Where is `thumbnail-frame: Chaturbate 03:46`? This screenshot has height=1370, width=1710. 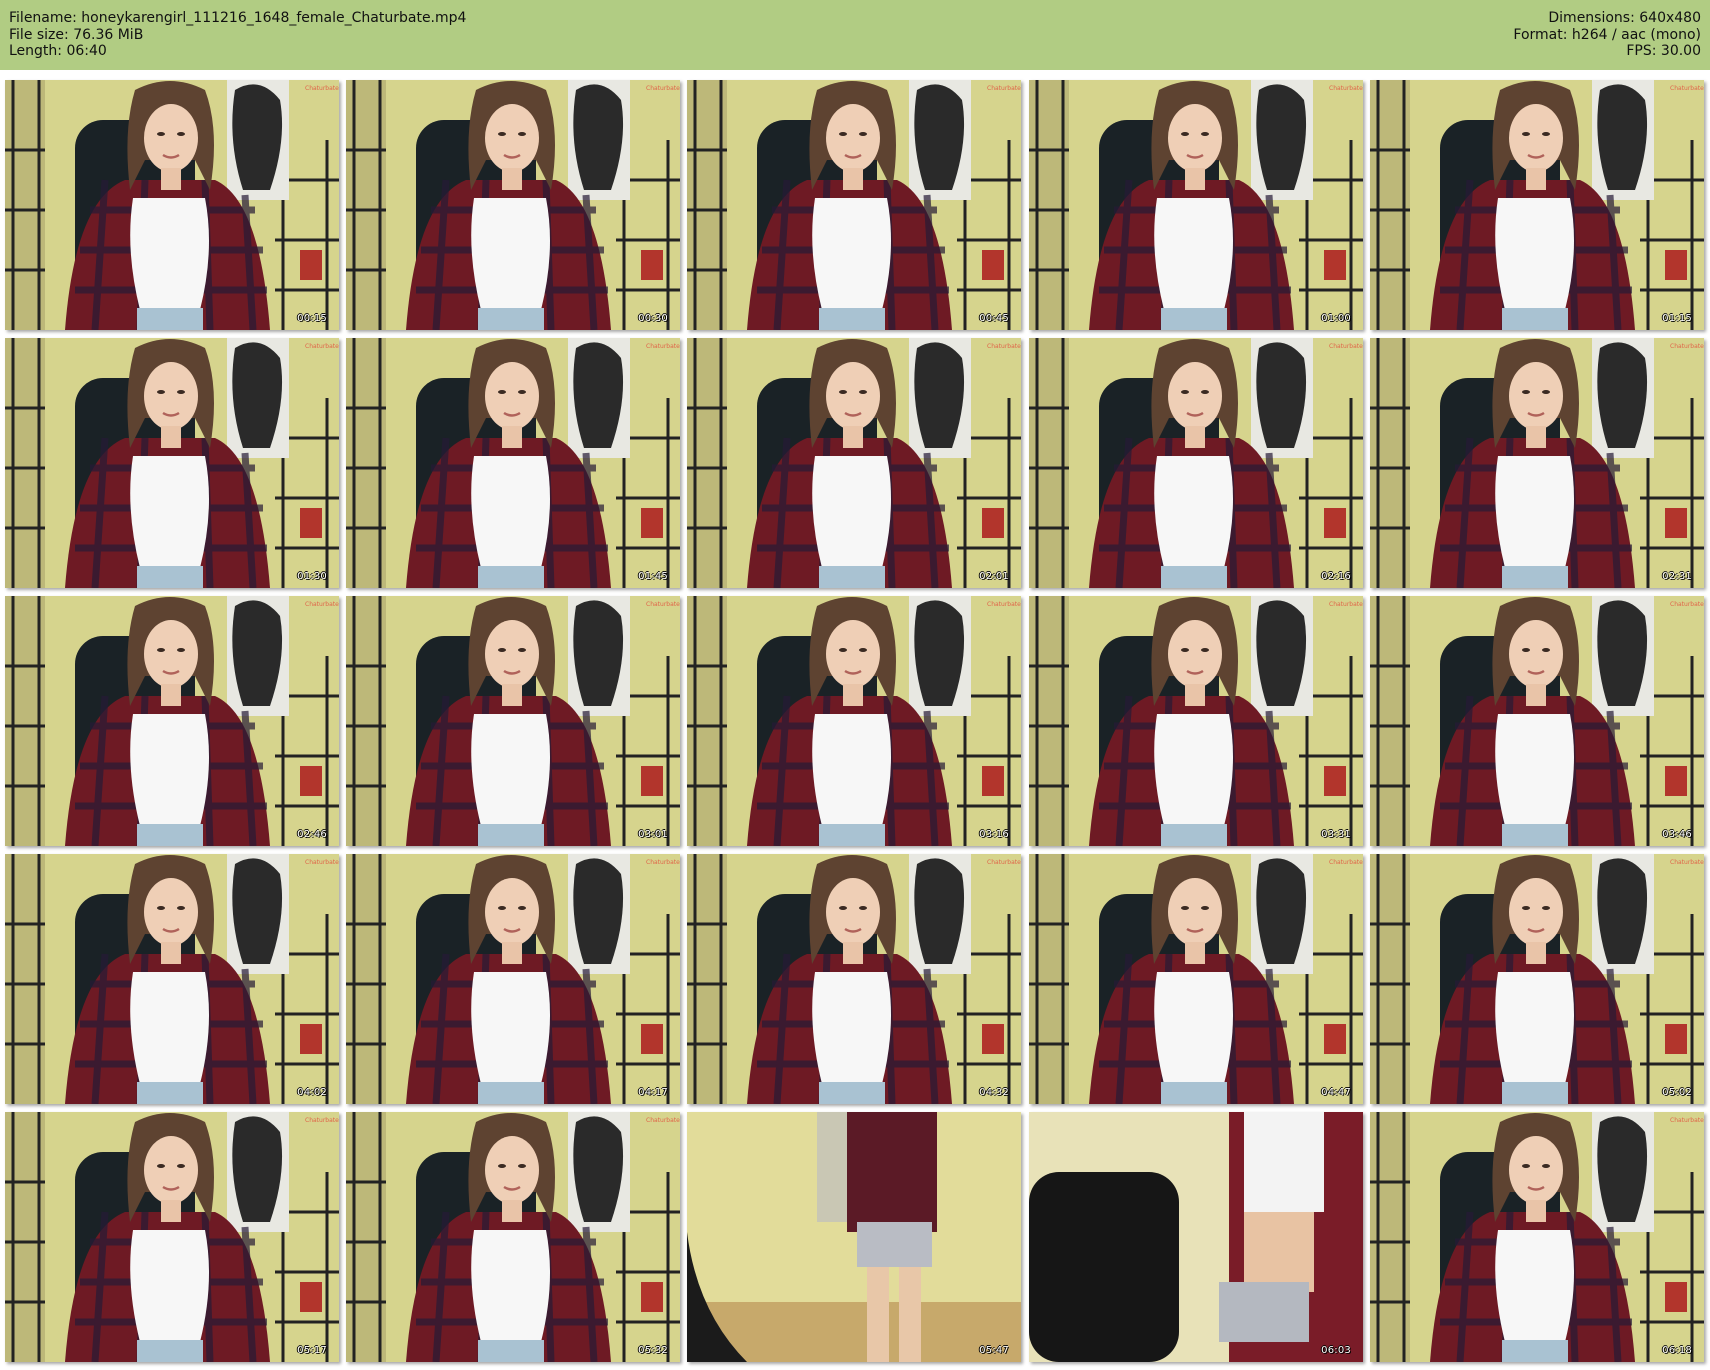
thumbnail-frame: Chaturbate 03:46 is located at coordinates (1537, 721).